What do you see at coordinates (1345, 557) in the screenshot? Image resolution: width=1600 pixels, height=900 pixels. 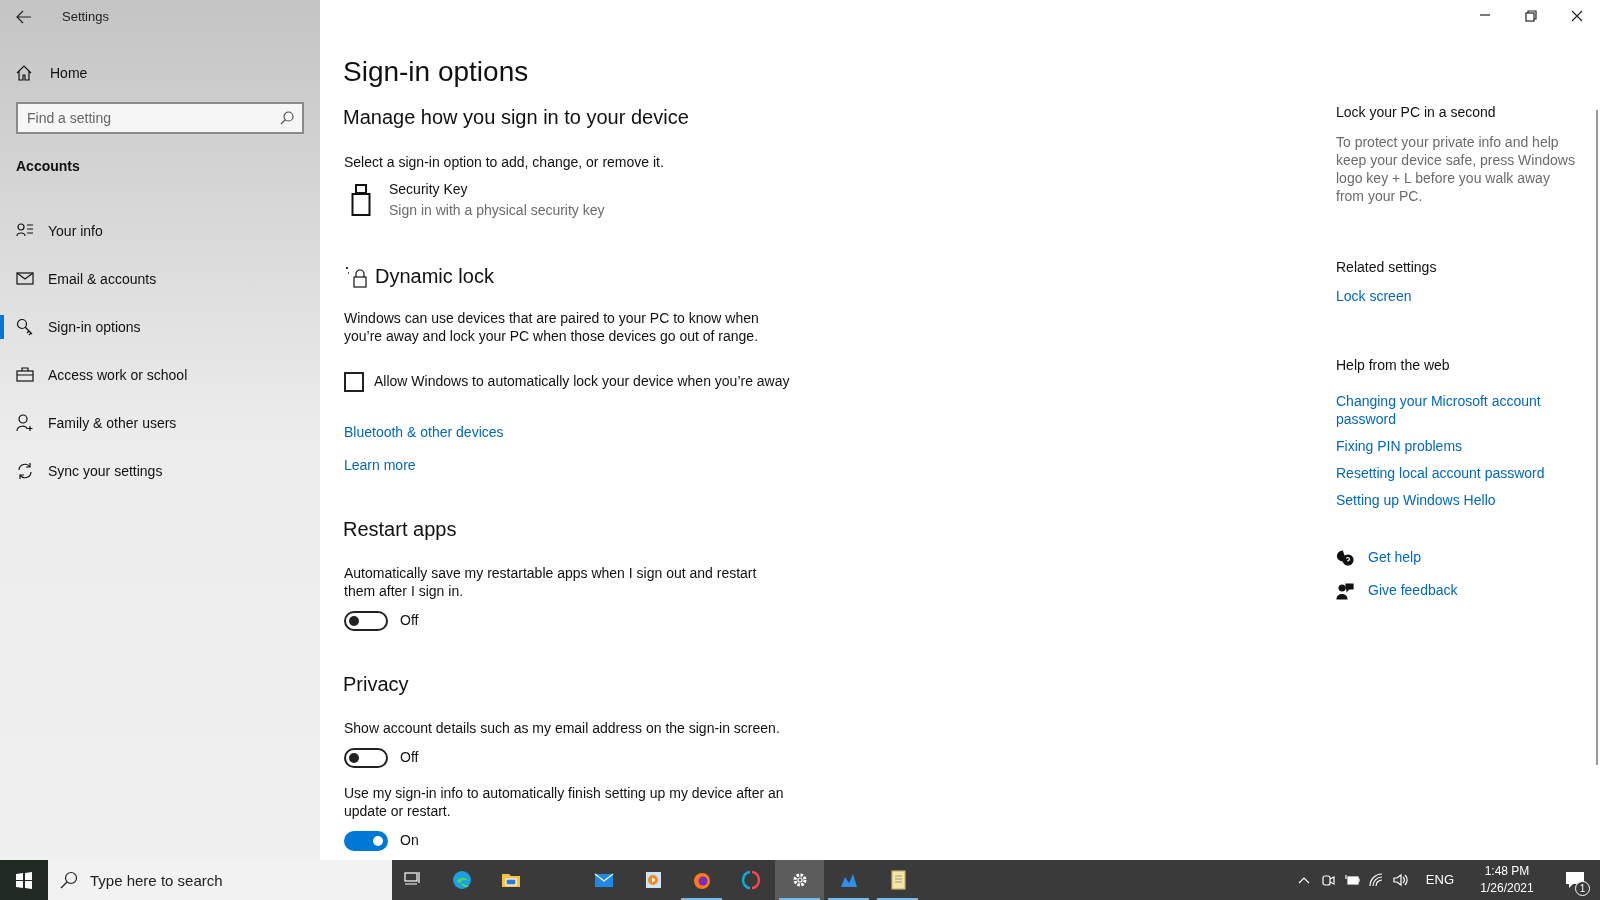 I see `help-chat-icon` at bounding box center [1345, 557].